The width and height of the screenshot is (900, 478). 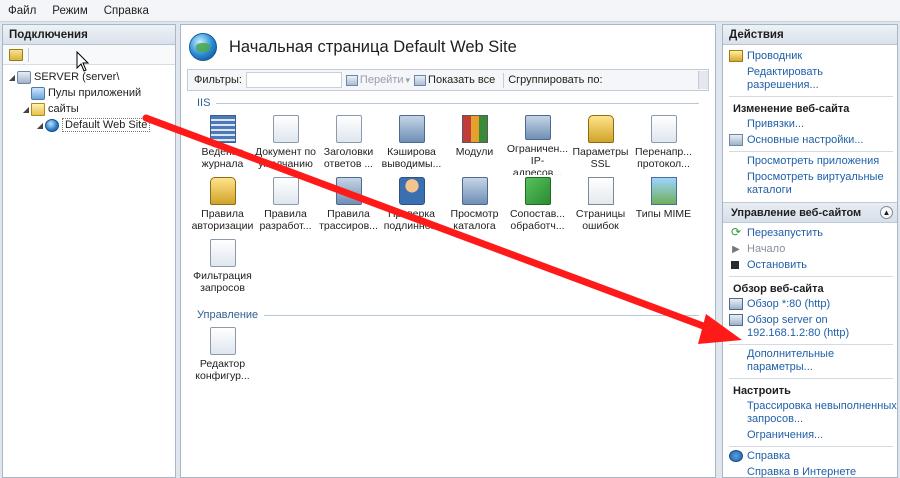 I want to click on online-help-link: Справка в Интернете, so click(x=813, y=471).